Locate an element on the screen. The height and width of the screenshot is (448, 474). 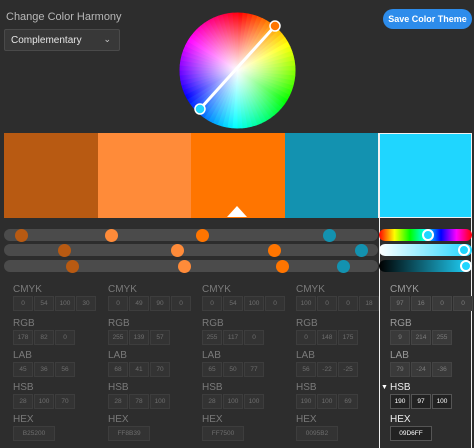
rgb-field-2: 82 is located at coordinates (44, 337).